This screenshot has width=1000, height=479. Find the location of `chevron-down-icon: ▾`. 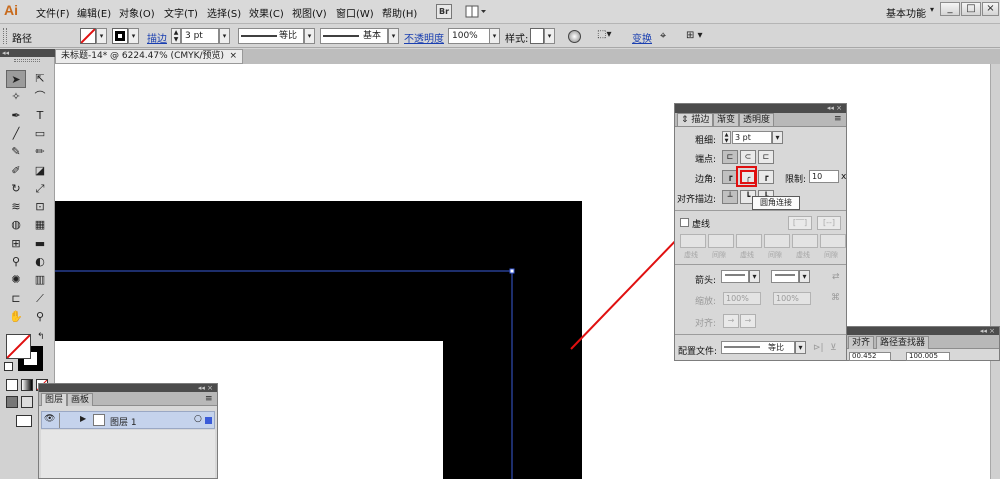

chevron-down-icon: ▾ is located at coordinates (932, 9).